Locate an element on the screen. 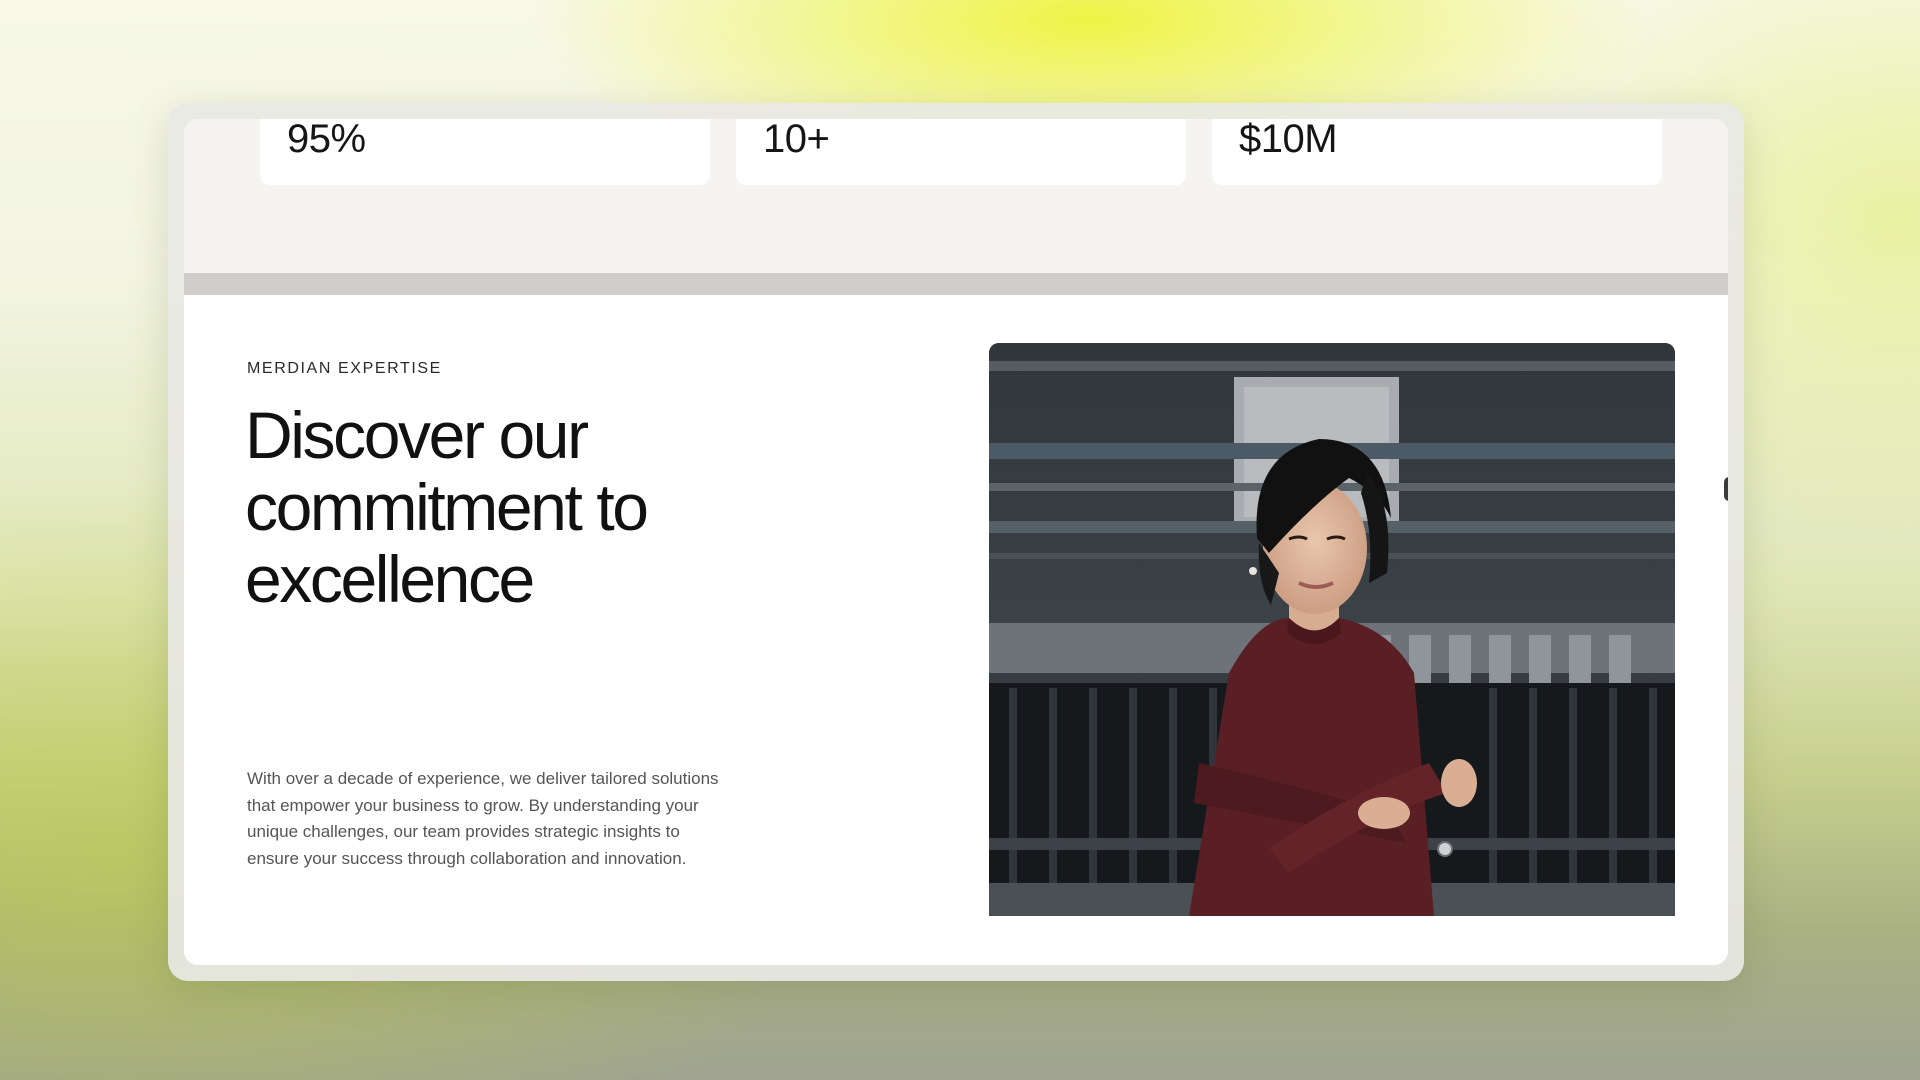  section-divider is located at coordinates (956, 284).